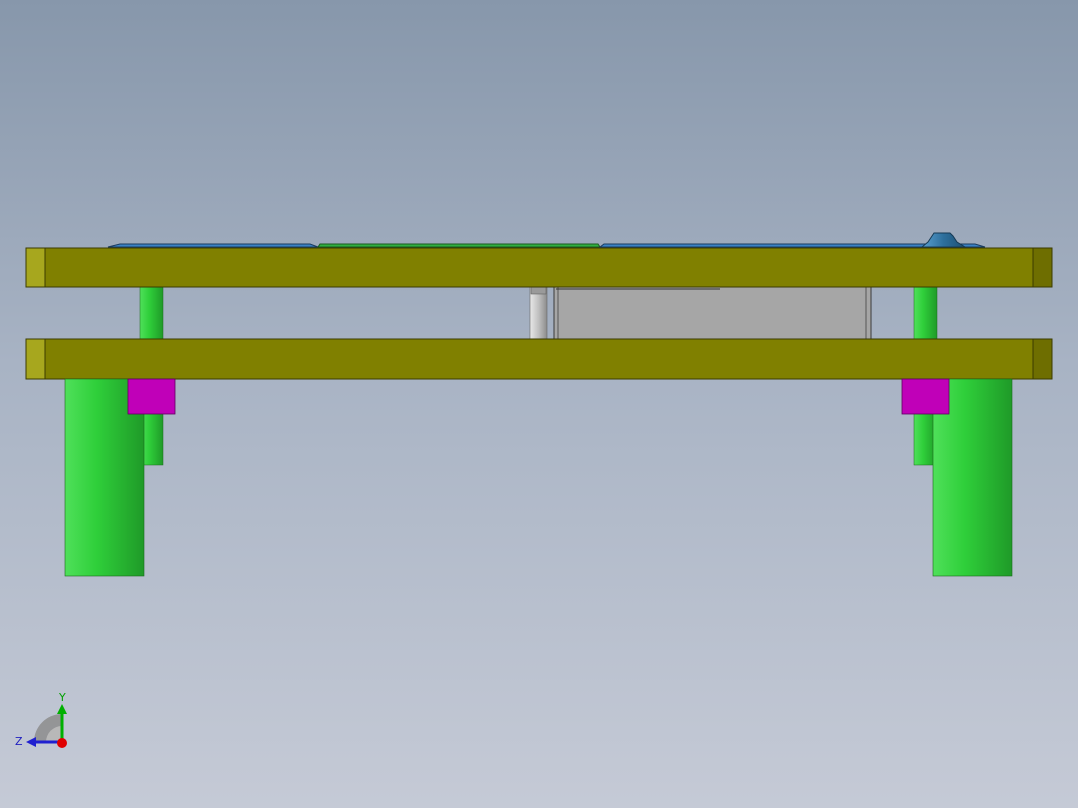  I want to click on locating-knob, so click(943, 240).